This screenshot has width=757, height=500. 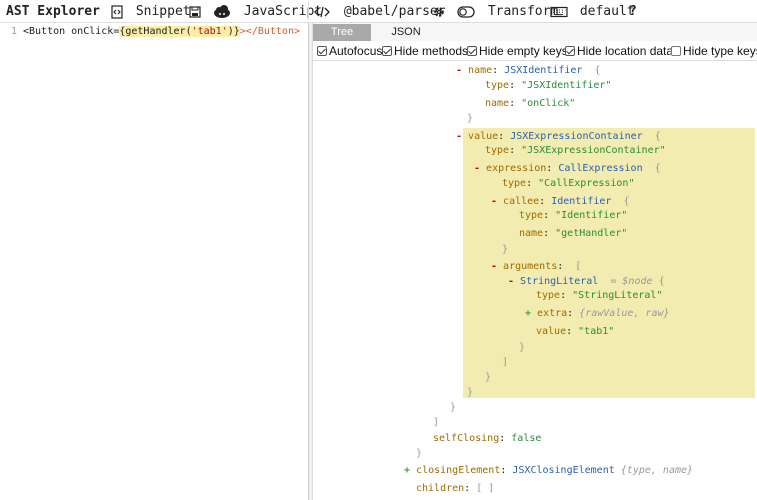 I want to click on autofocus-option: Autofocus, so click(x=349, y=51).